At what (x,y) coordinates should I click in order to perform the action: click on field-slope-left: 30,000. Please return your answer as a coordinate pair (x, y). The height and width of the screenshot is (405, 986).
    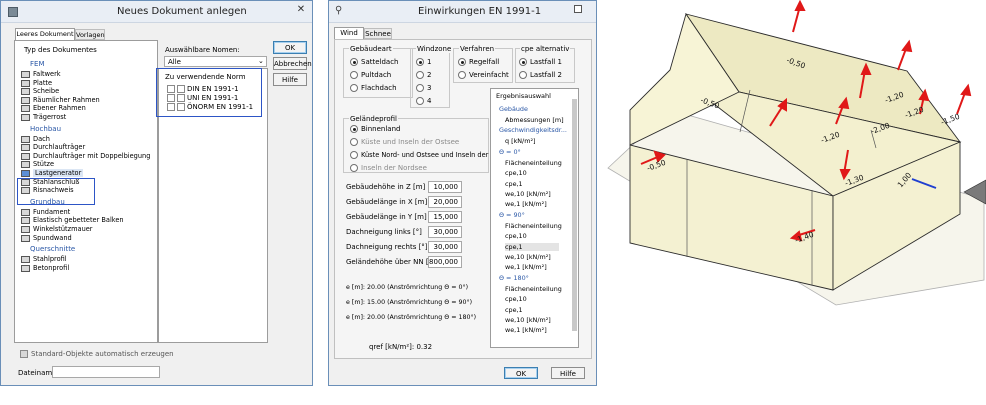
    Looking at the image, I should click on (445, 232).